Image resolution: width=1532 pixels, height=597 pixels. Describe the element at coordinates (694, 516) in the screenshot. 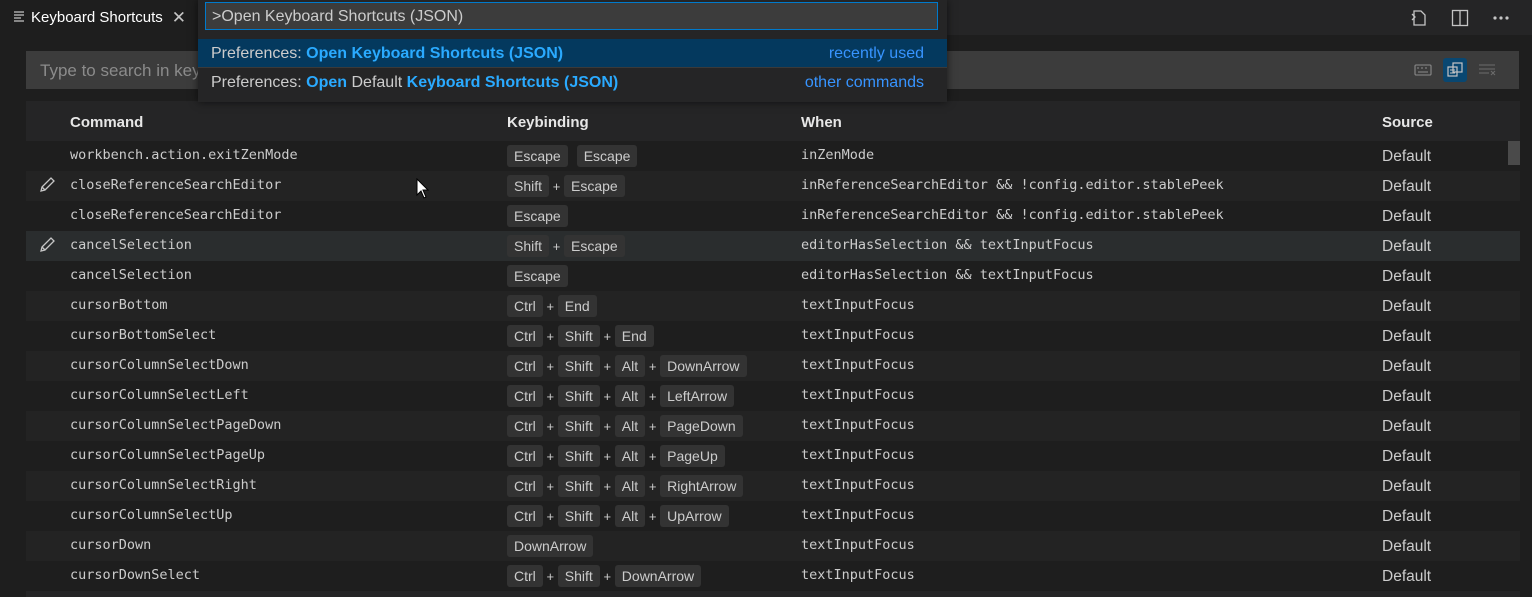

I see `keycap: UpArrow` at that location.